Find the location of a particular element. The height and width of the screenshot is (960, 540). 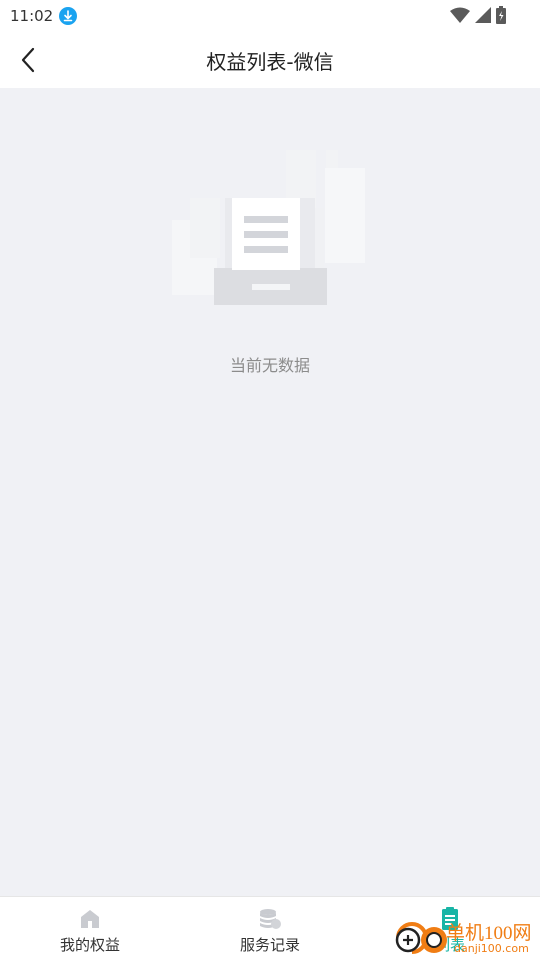

tab-label: 服务记录 is located at coordinates (269, 945).